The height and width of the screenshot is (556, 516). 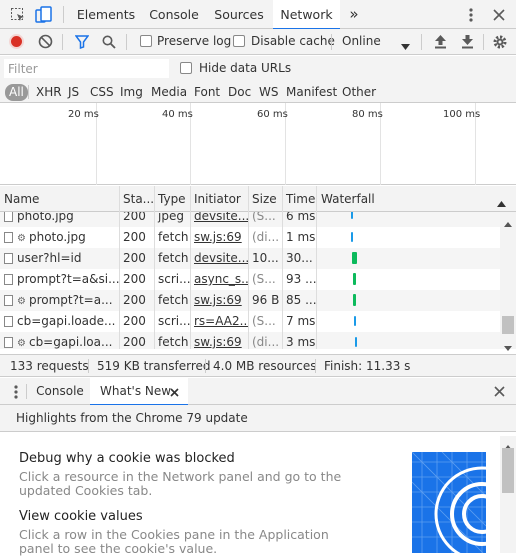 What do you see at coordinates (306, 15) in the screenshot?
I see `tab-network: Network` at bounding box center [306, 15].